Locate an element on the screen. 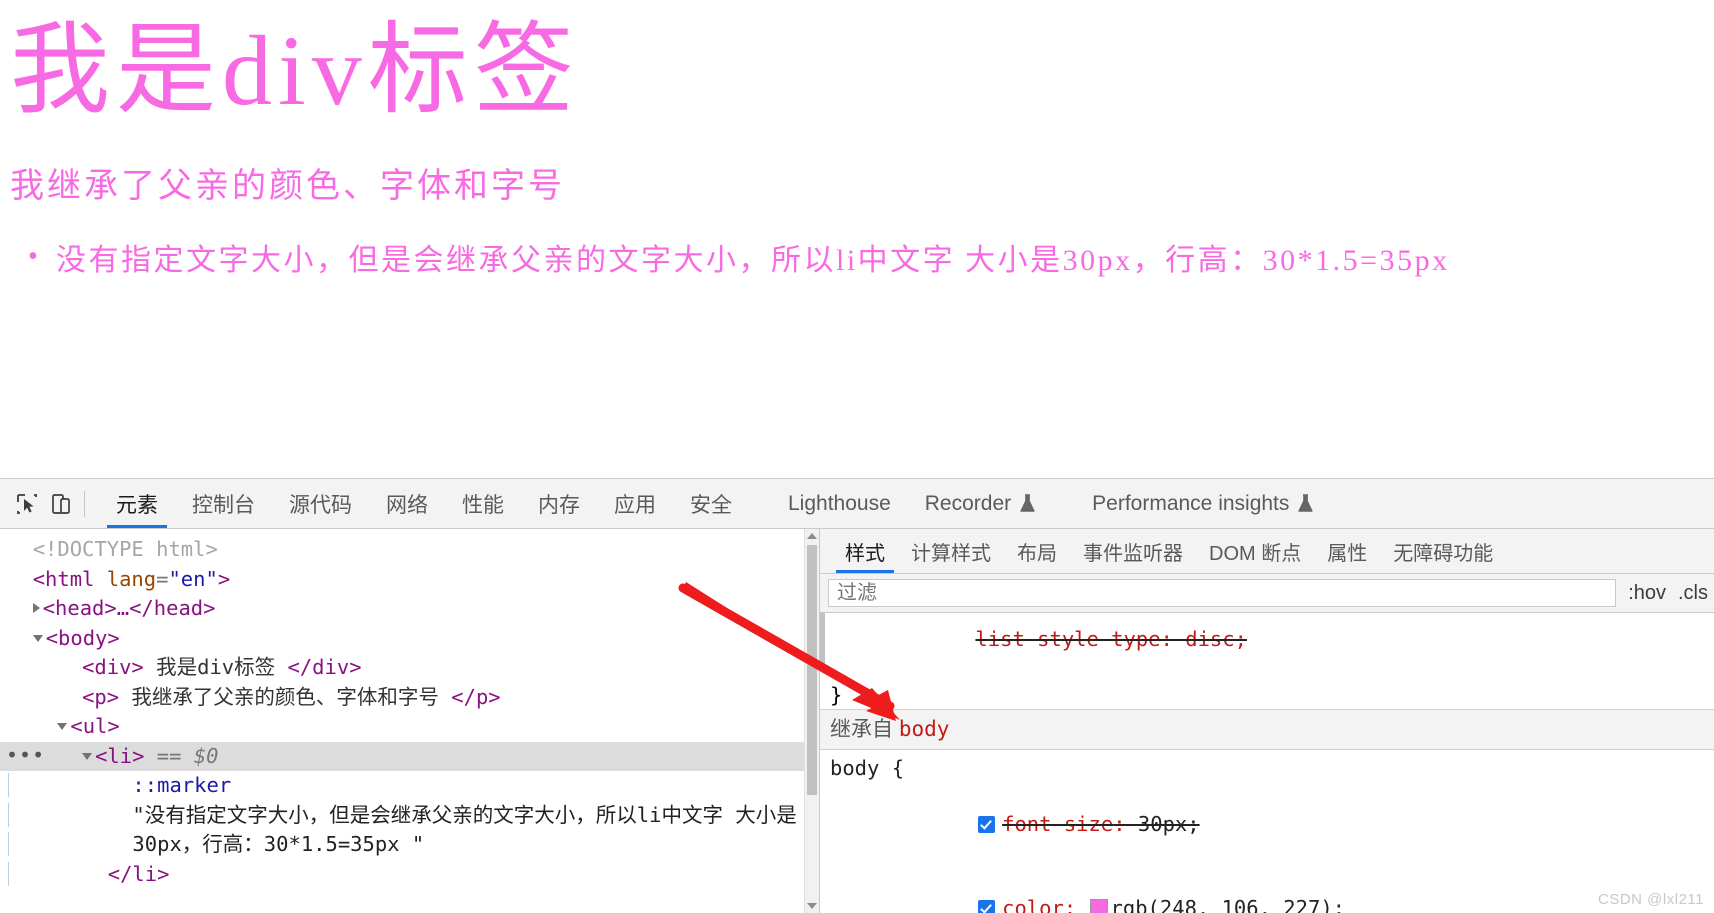  tab-application: 应用 is located at coordinates (635, 503).